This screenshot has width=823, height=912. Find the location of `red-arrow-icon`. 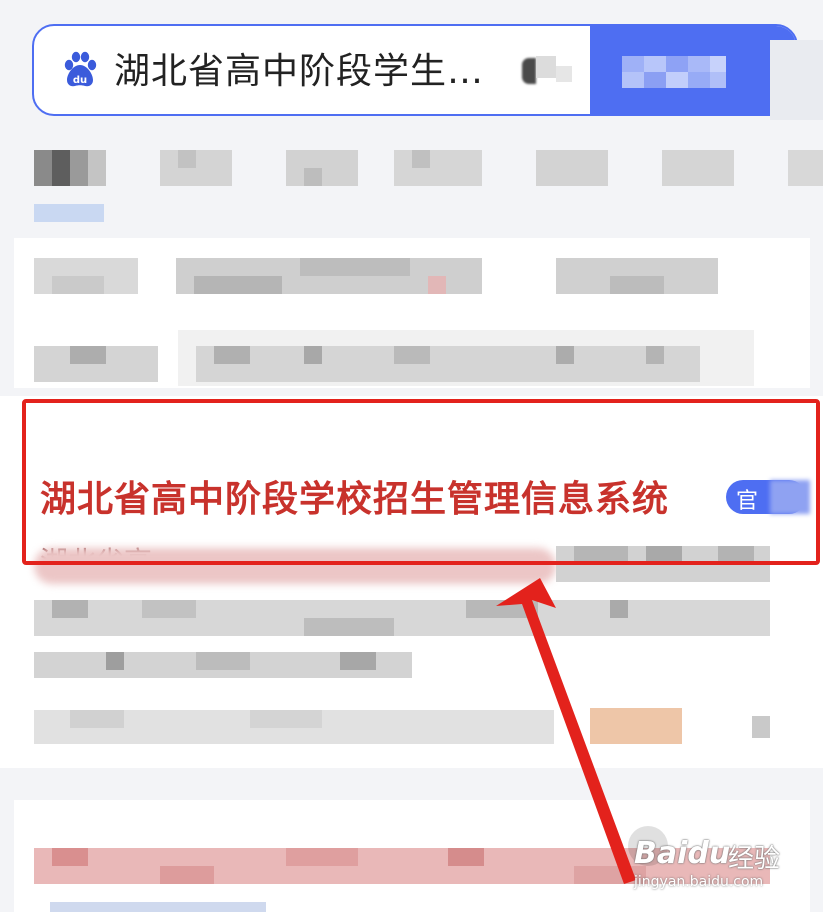

red-arrow-icon is located at coordinates (566, 731).